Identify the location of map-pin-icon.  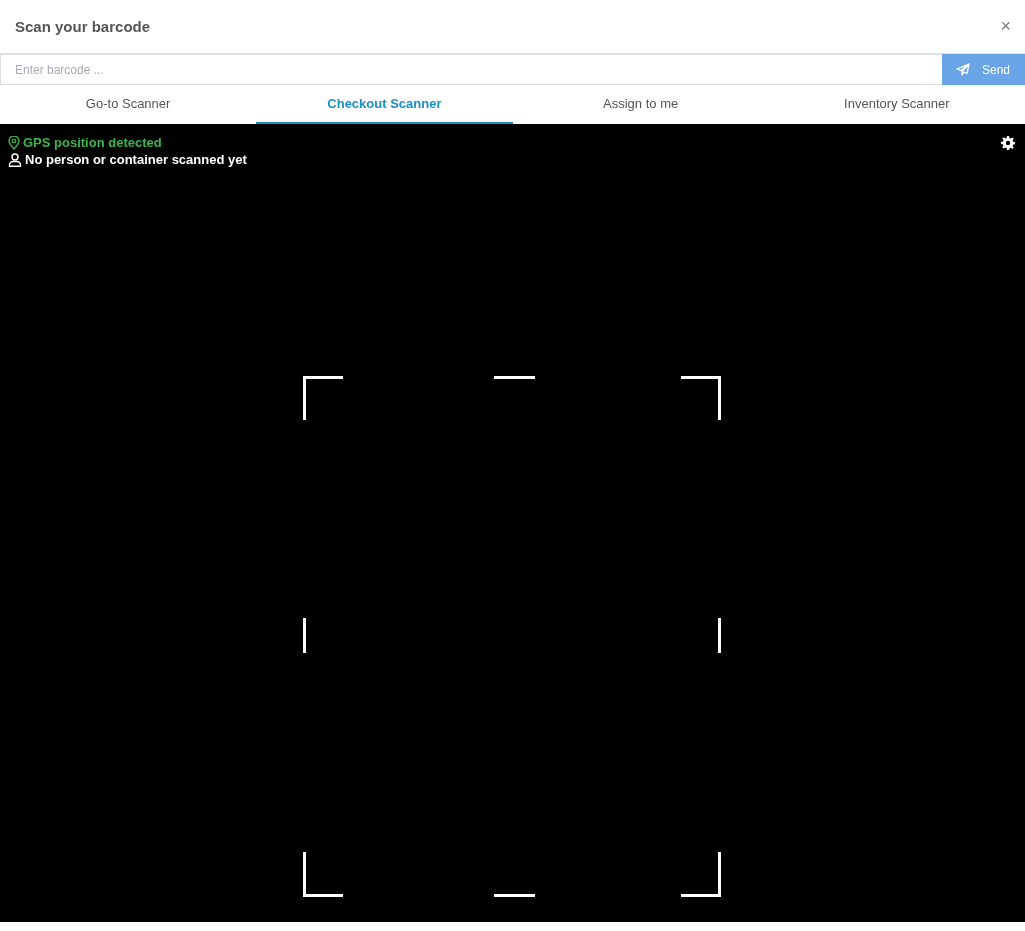
(14, 142).